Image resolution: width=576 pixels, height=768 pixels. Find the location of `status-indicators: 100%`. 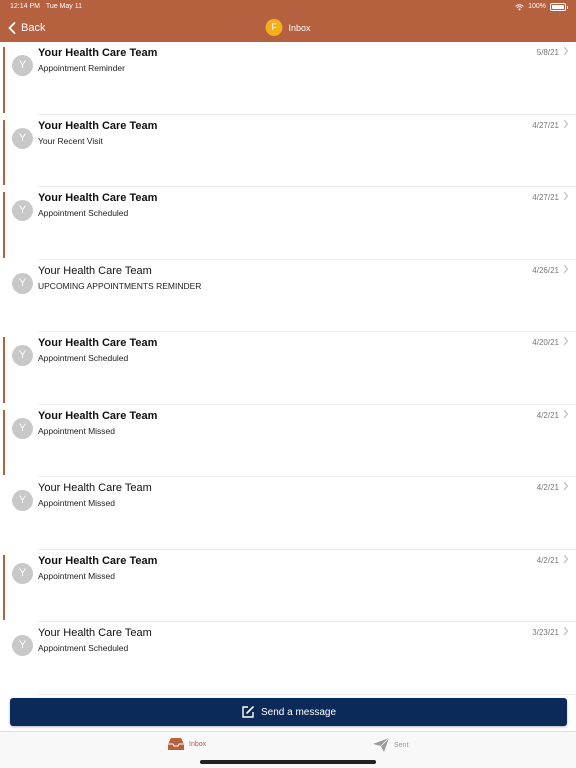

status-indicators: 100% is located at coordinates (541, 7).